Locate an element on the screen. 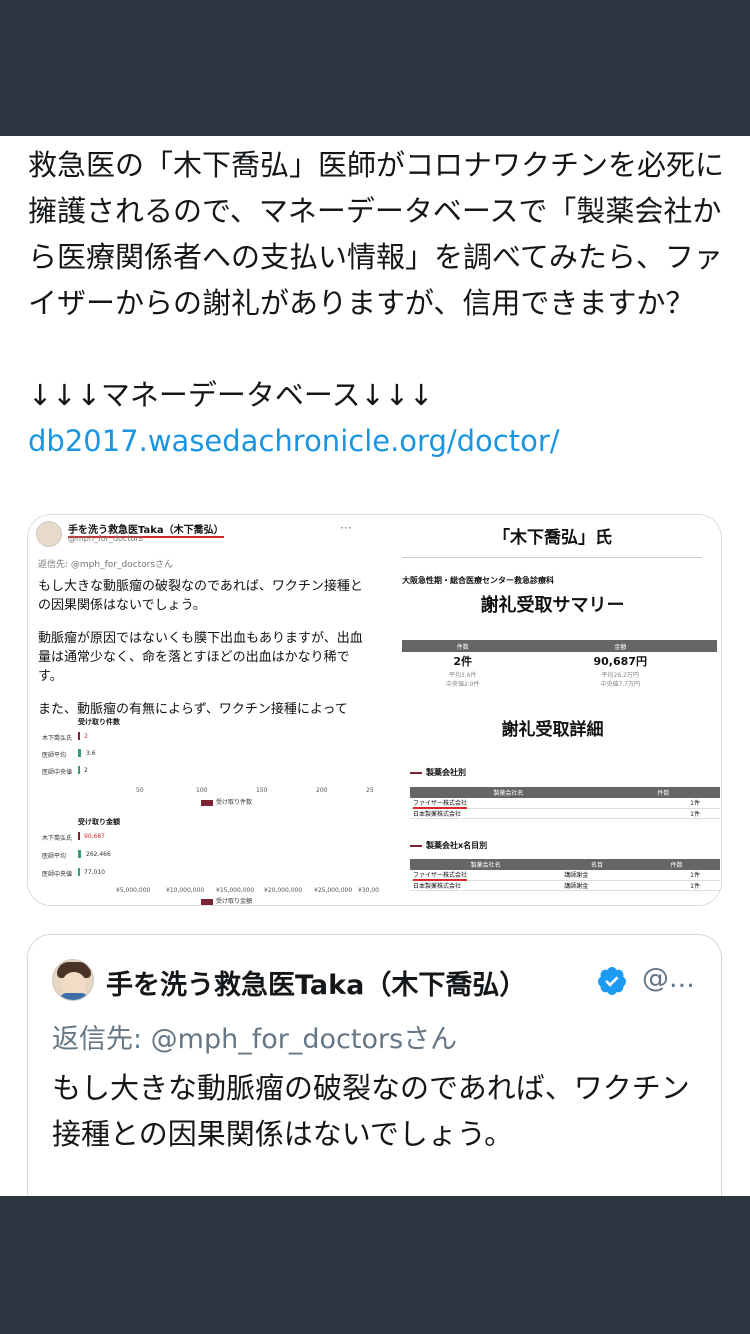 Image resolution: width=750 pixels, height=1334 pixels. more-icon: ··· is located at coordinates (346, 528).